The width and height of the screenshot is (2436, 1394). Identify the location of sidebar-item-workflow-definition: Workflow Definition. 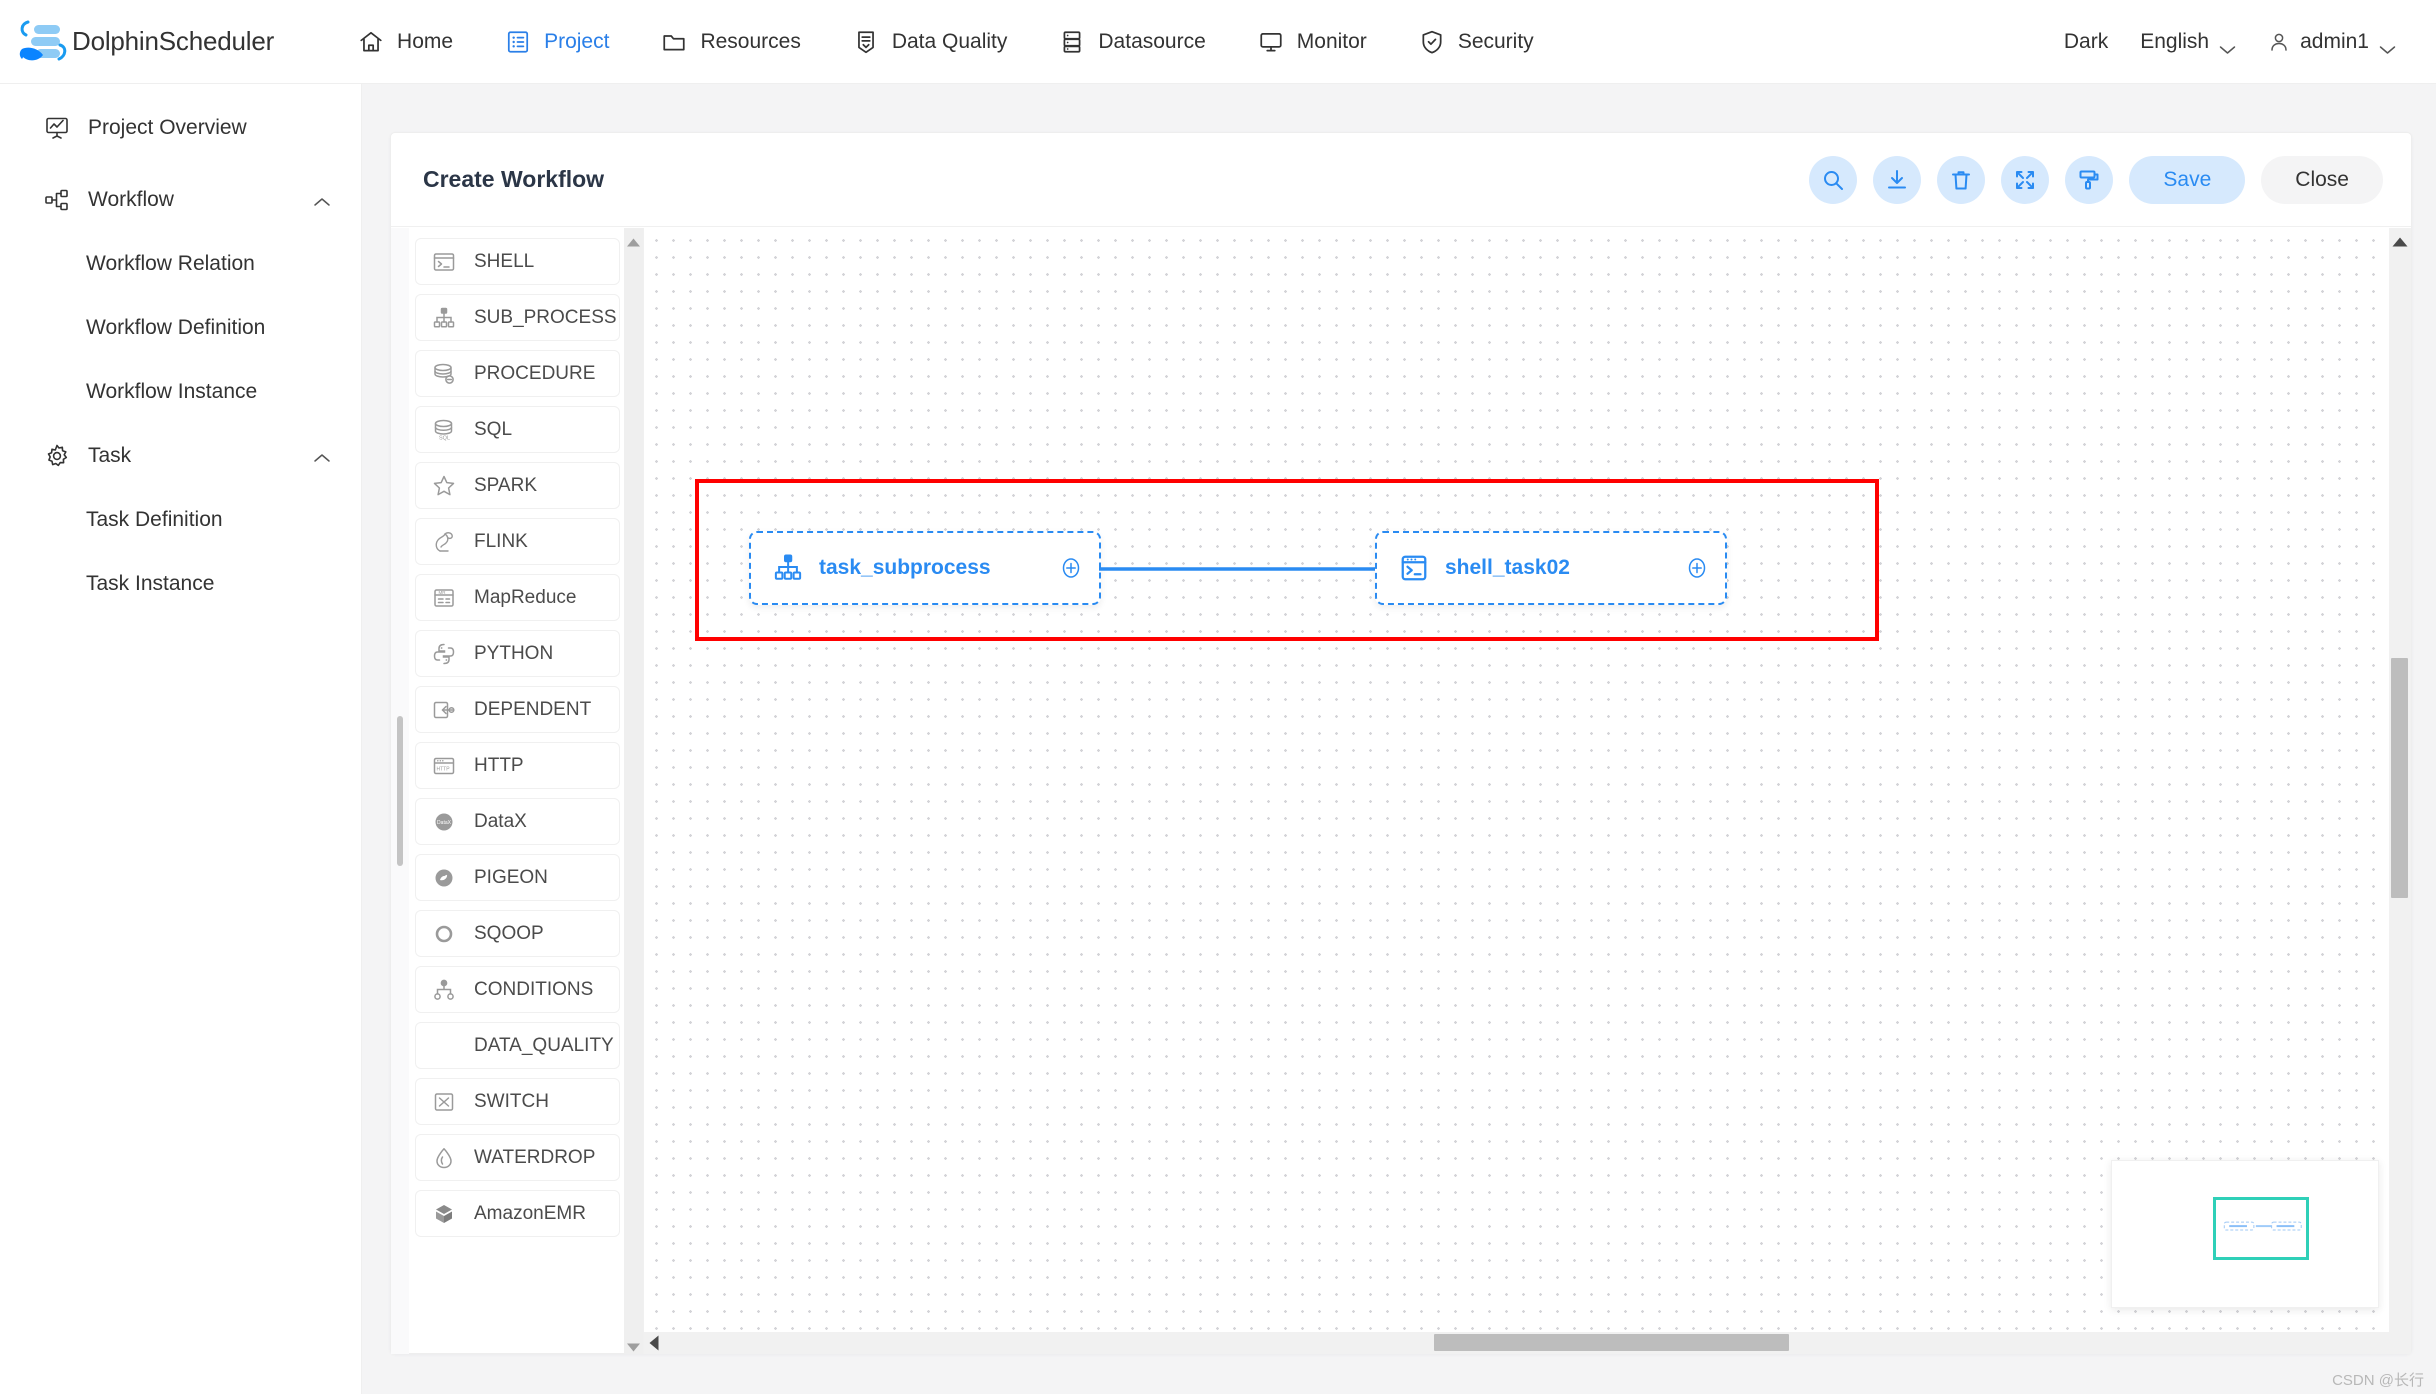
(180, 328).